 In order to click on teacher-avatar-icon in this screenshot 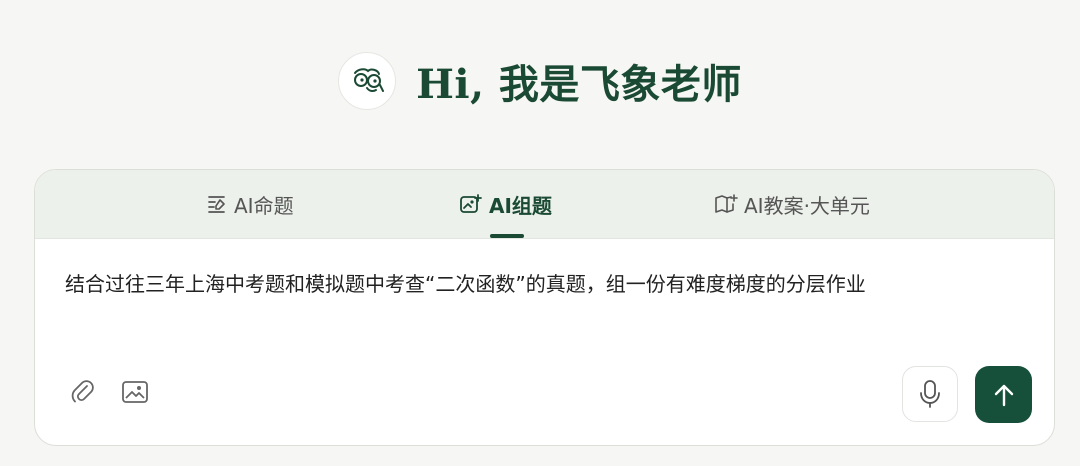, I will do `click(369, 80)`.